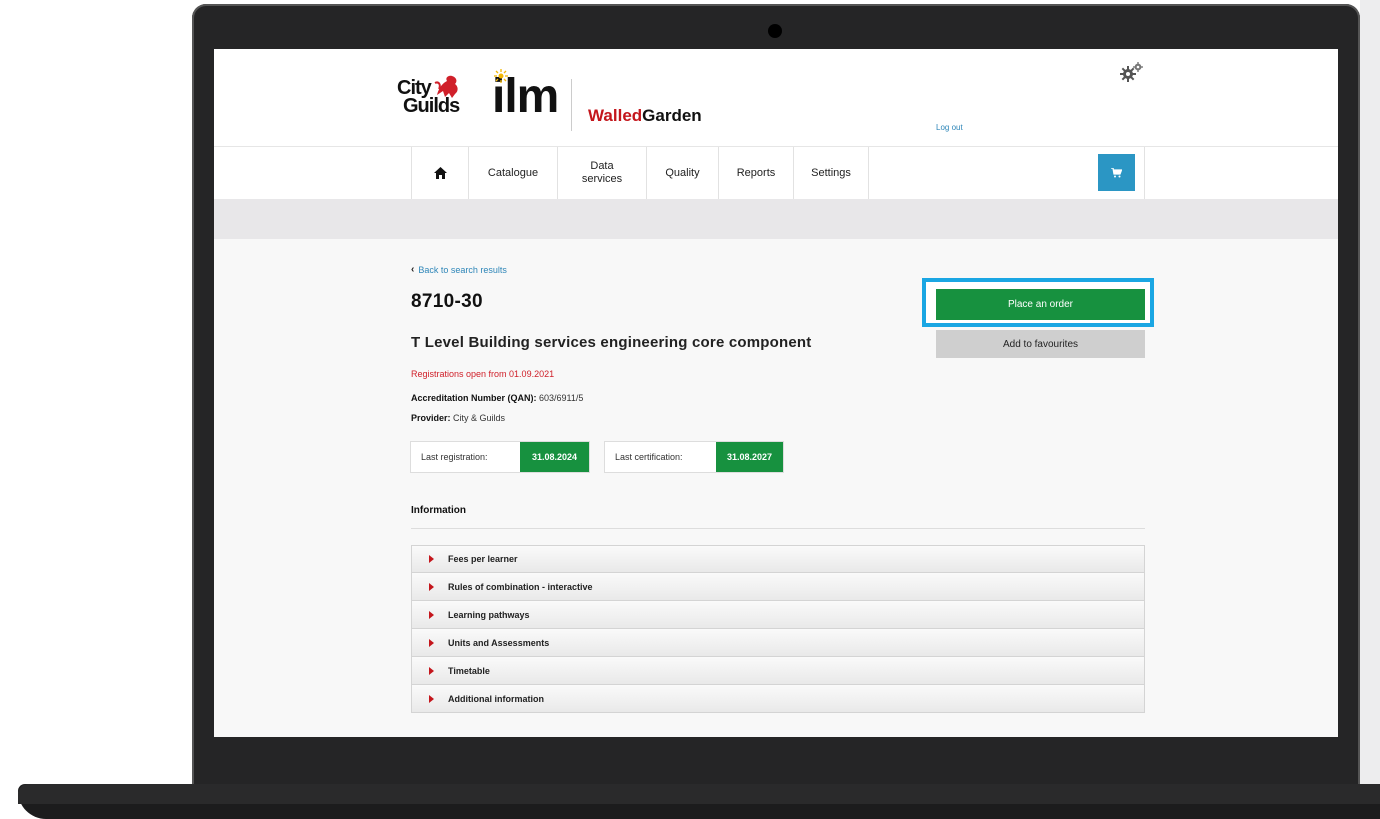 Image resolution: width=1380 pixels, height=819 pixels. I want to click on provider-label: Provider:, so click(431, 418).